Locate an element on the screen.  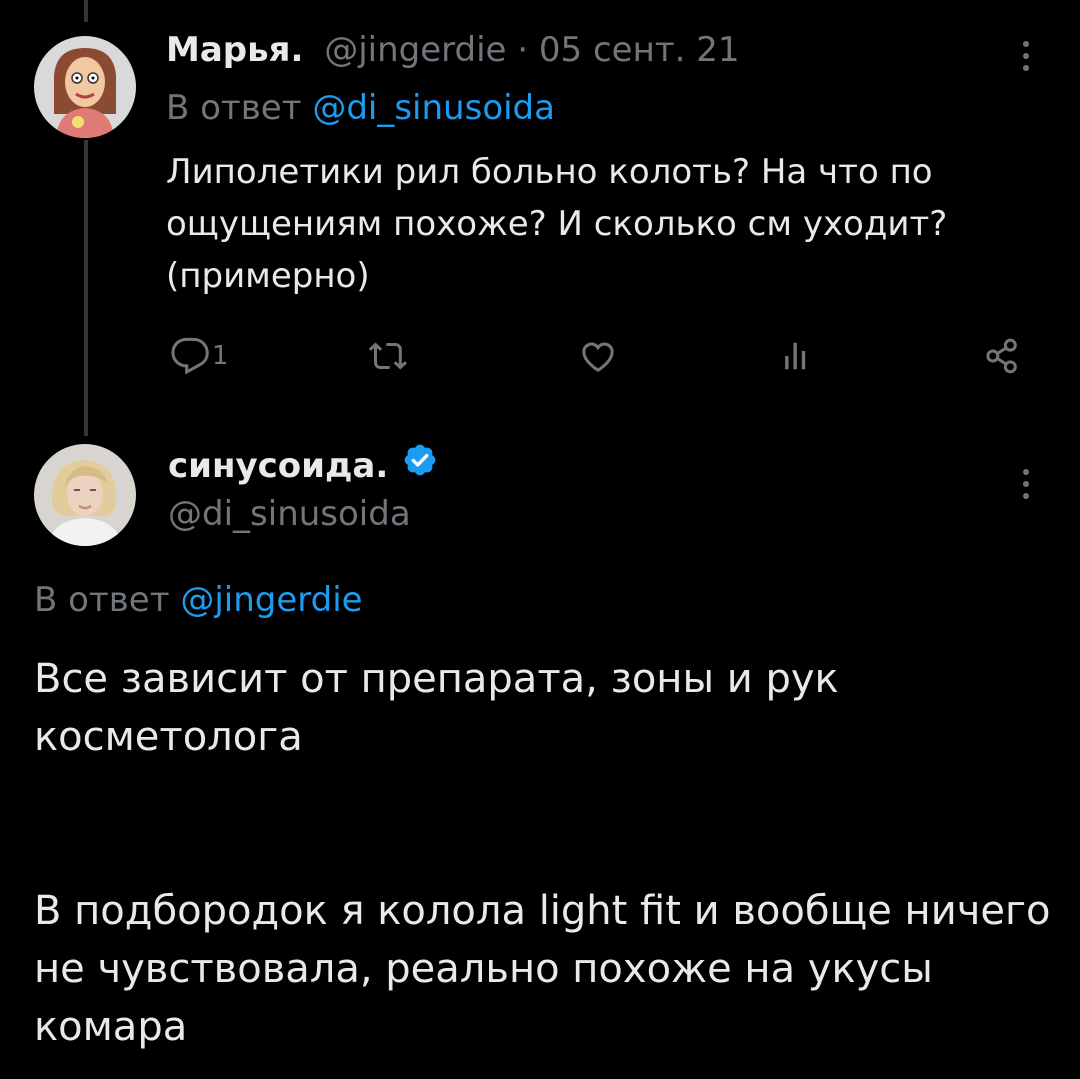
like-action-button is located at coordinates (598, 356).